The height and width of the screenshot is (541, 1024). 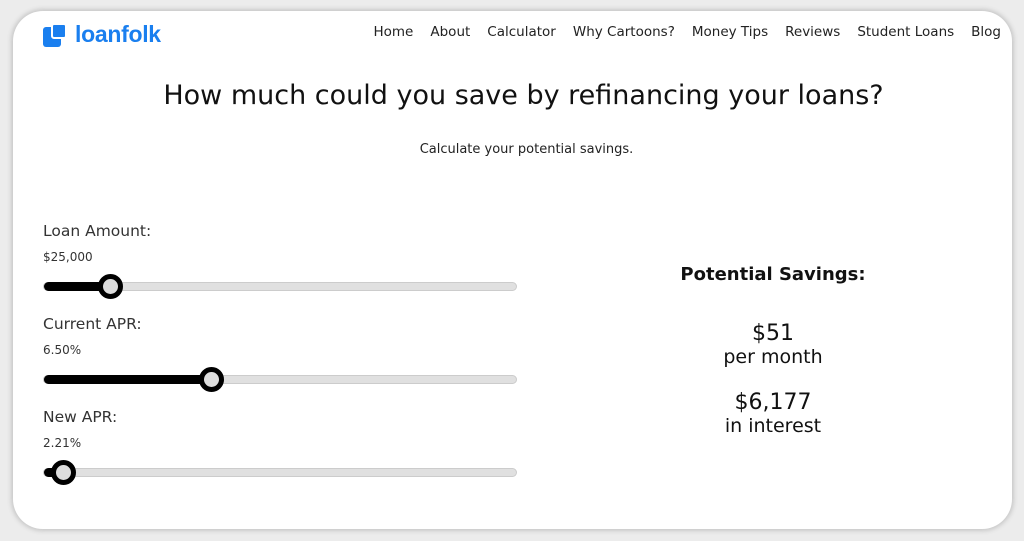 What do you see at coordinates (624, 32) in the screenshot?
I see `nav-why-cartoons: Why Cartoons?` at bounding box center [624, 32].